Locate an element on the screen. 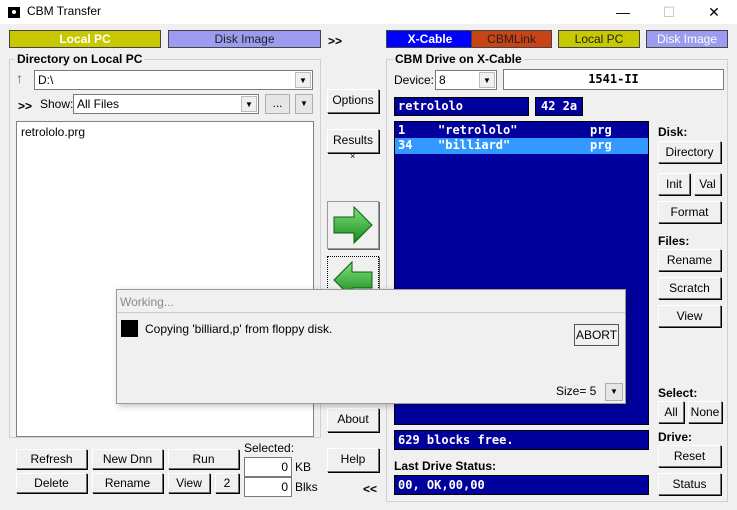  size-label: Size= 5 is located at coordinates (576, 391).